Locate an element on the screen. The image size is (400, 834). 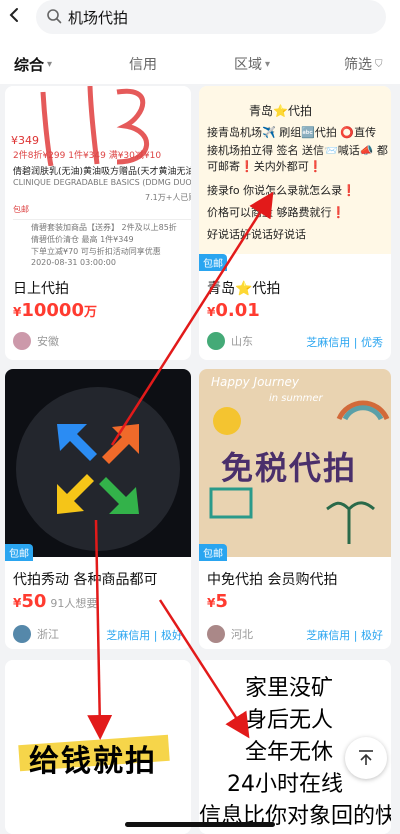
back-button is located at coordinates (15, 18).